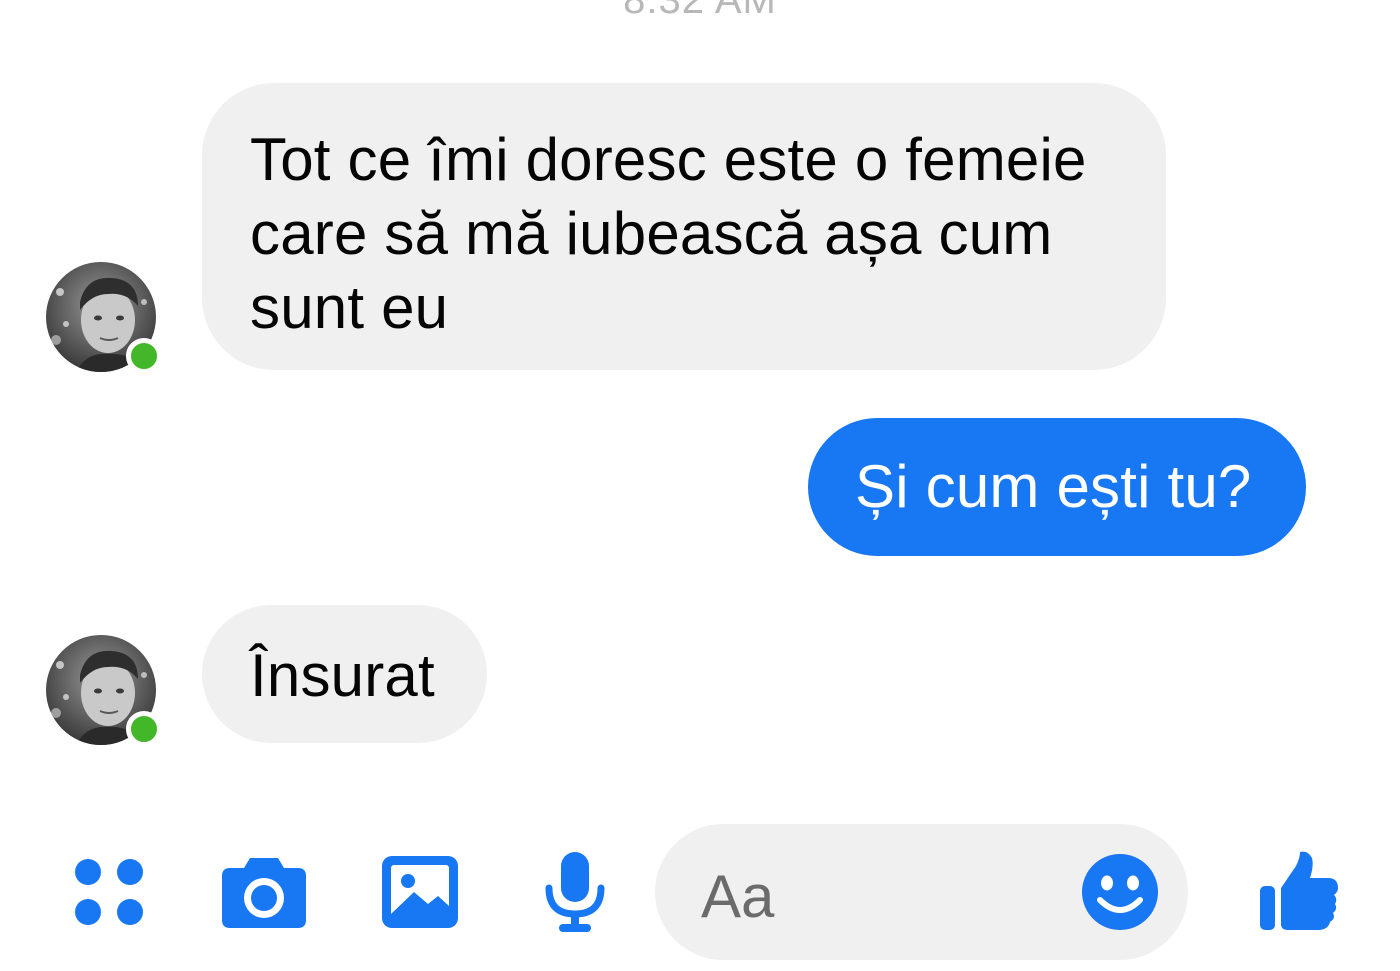 Image resolution: width=1400 pixels, height=971 pixels. I want to click on incoming-message-bubble: Însurat, so click(344, 674).